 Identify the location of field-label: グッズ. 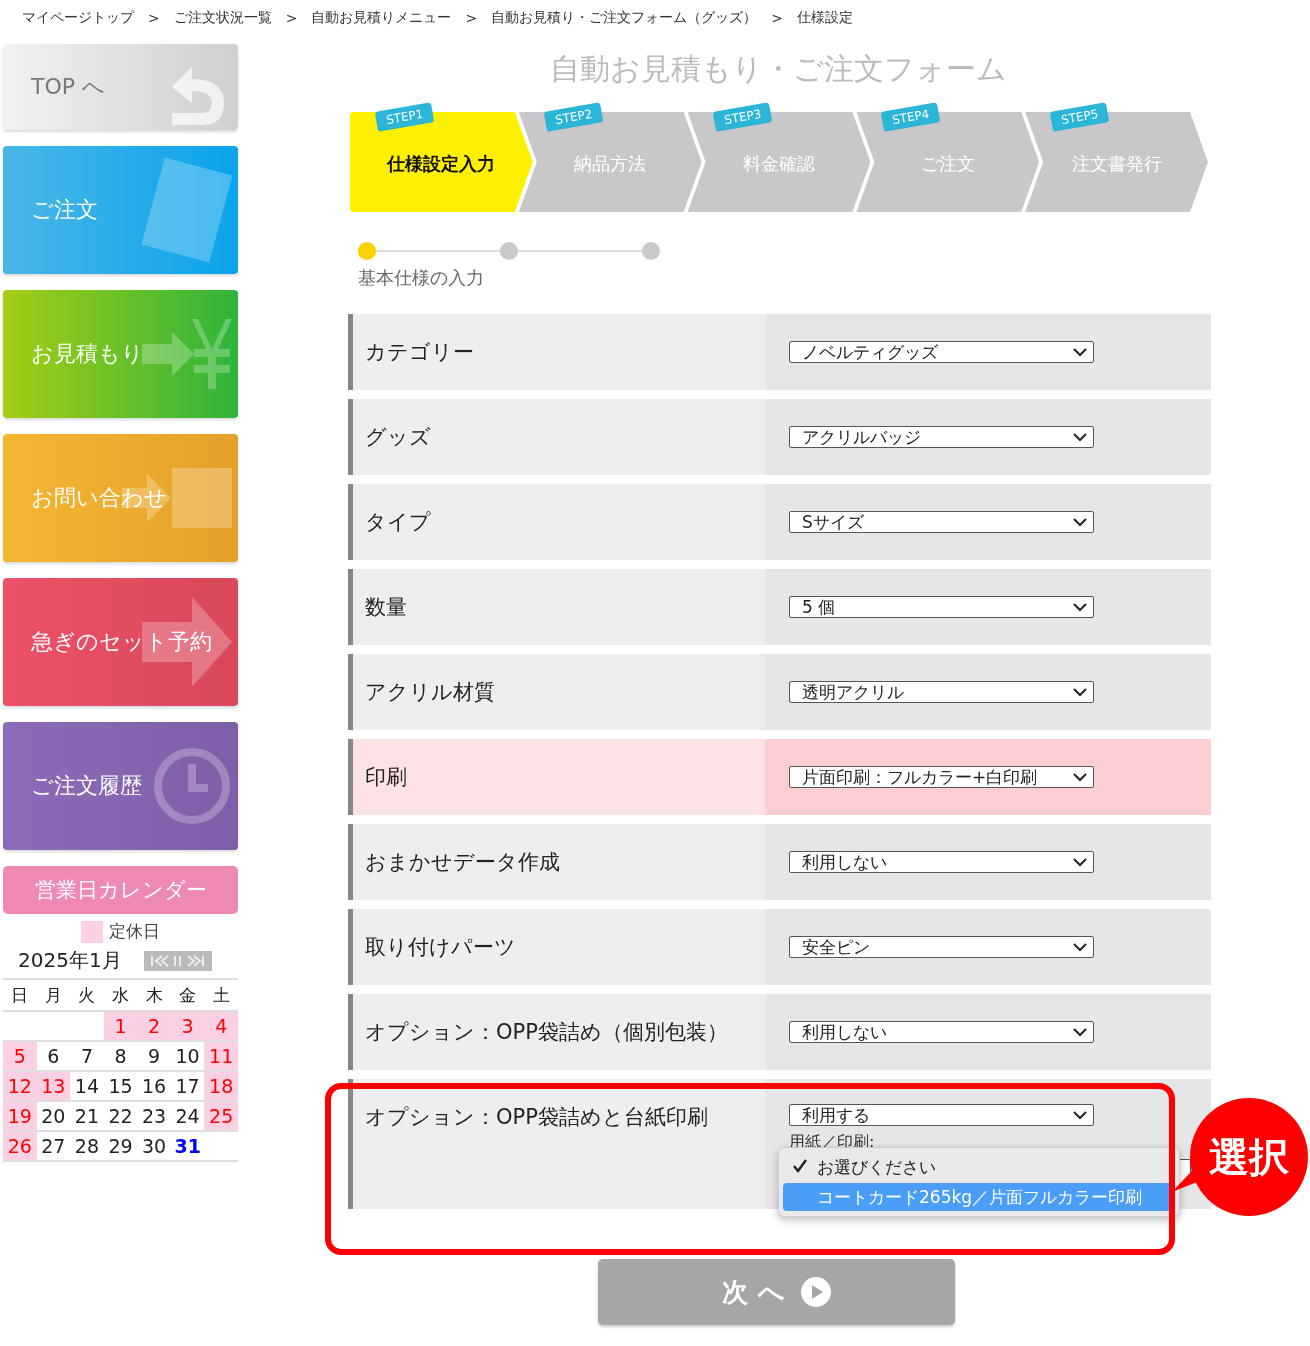
(559, 437).